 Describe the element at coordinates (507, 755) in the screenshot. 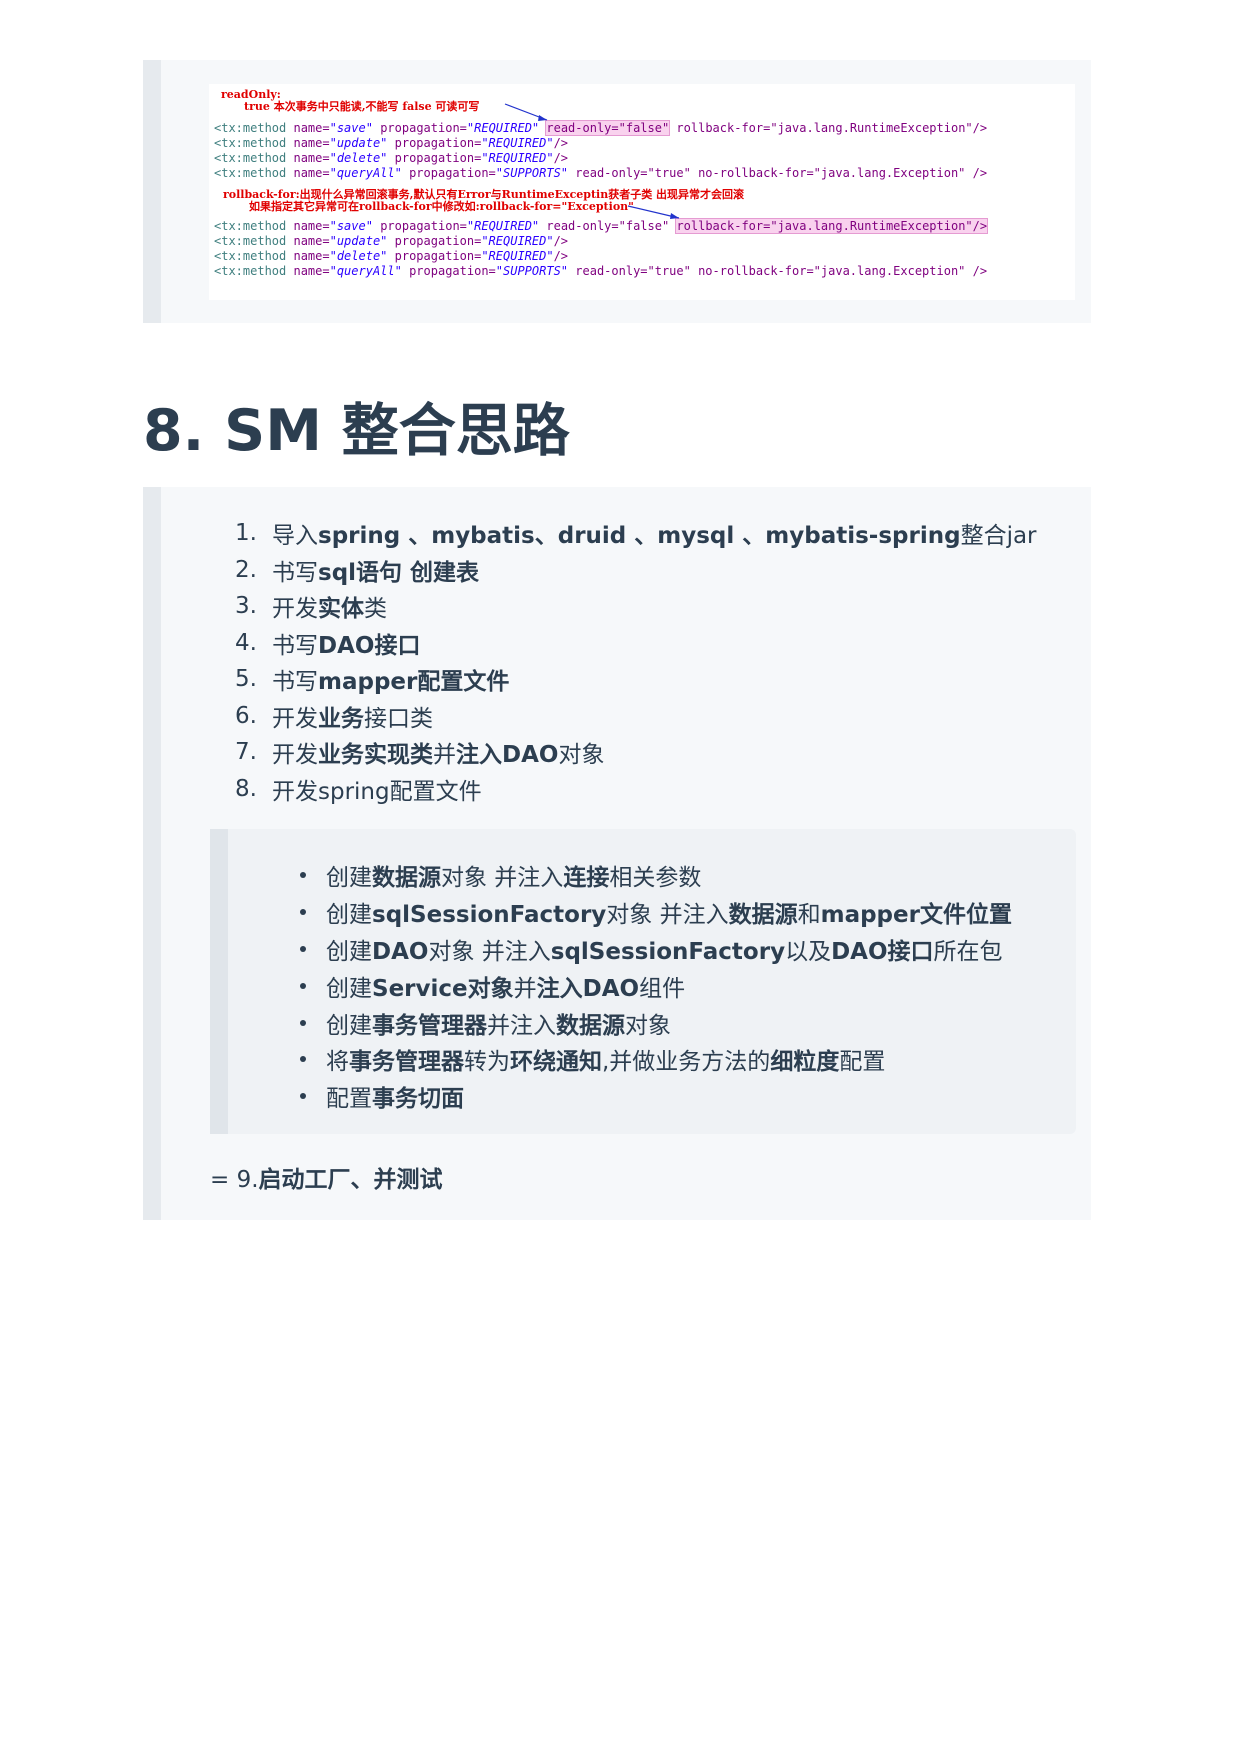

I see `bold-text: 注入DAO` at that location.